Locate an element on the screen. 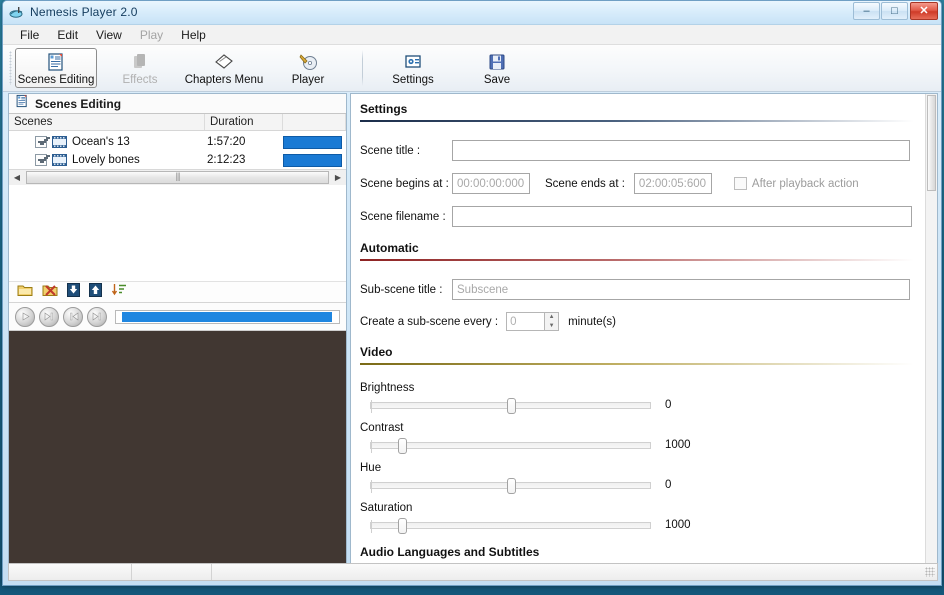 Image resolution: width=944 pixels, height=595 pixels. menu-help: Help is located at coordinates (193, 35).